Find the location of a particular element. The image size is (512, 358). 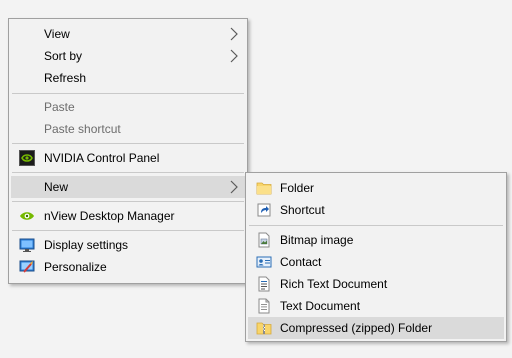

folder-icon is located at coordinates (264, 188).